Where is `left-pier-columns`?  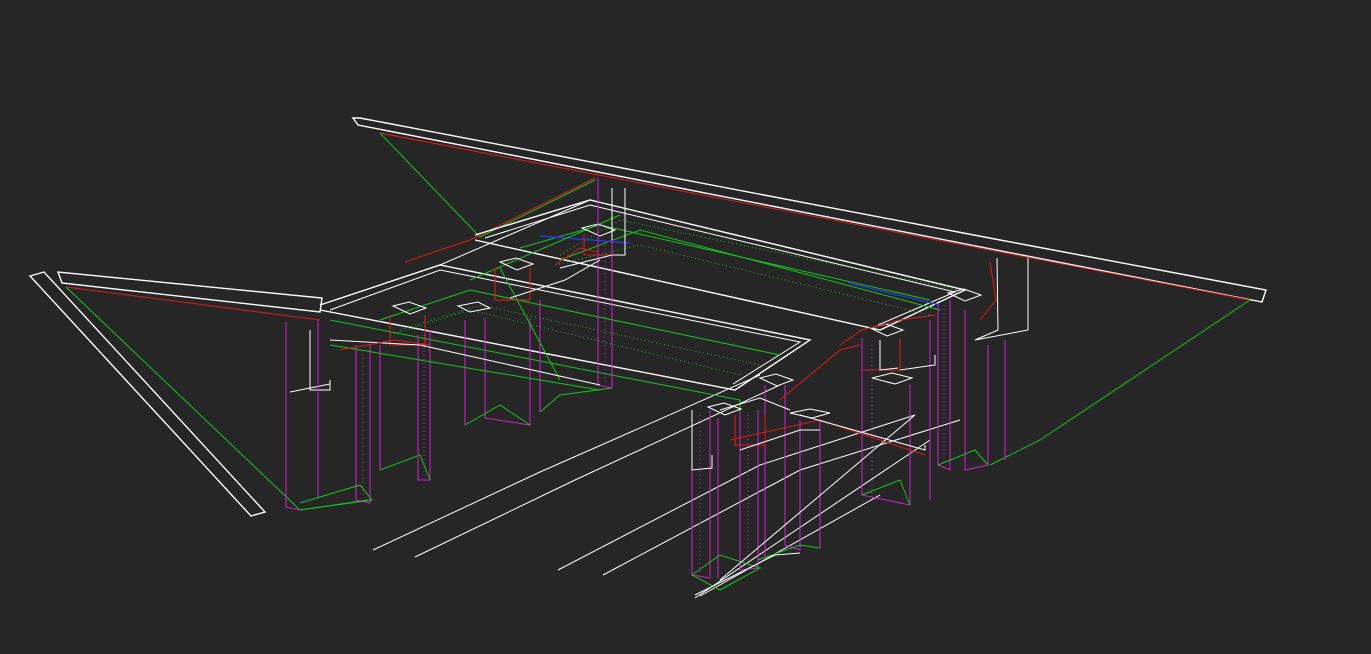 left-pier-columns is located at coordinates (449, 344).